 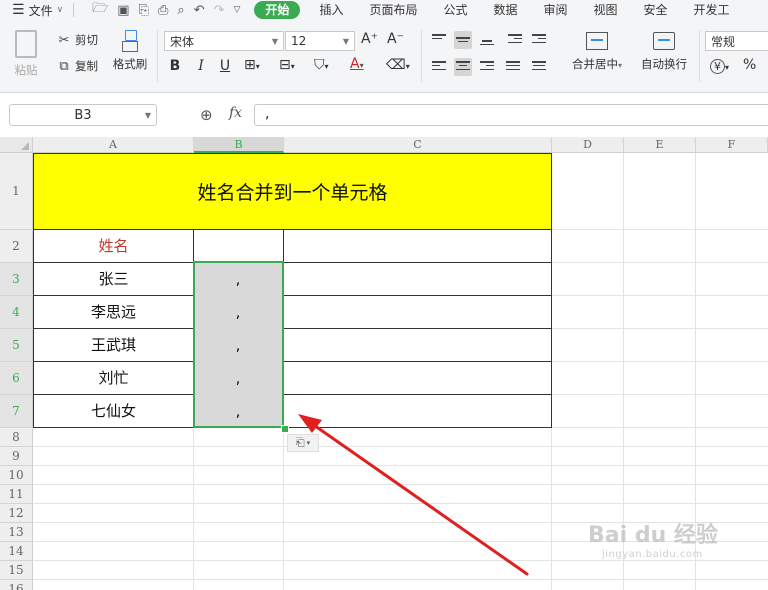 What do you see at coordinates (225, 66) in the screenshot?
I see `underline-button: U` at bounding box center [225, 66].